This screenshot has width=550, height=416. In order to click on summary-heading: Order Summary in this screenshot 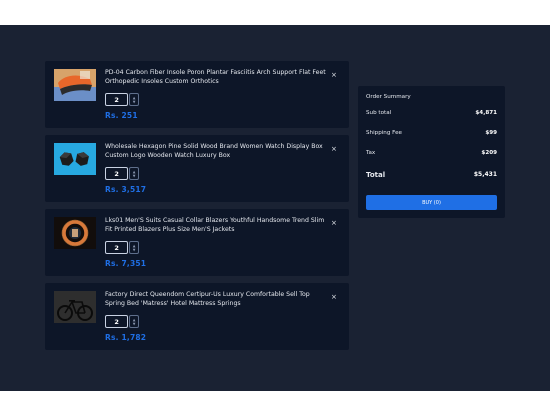, I will do `click(388, 97)`.